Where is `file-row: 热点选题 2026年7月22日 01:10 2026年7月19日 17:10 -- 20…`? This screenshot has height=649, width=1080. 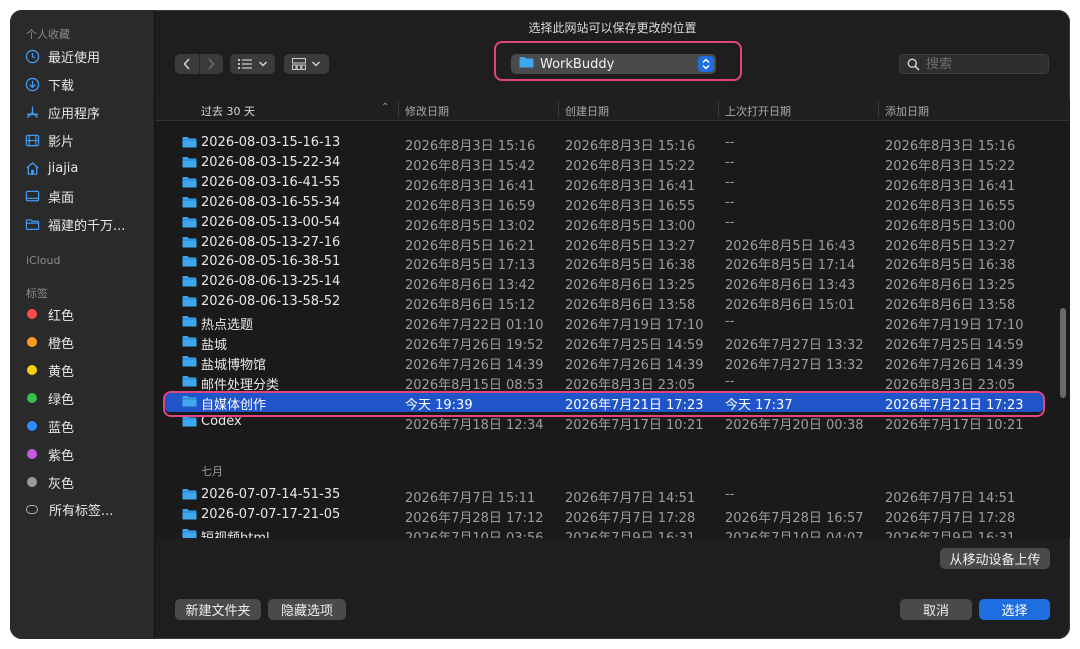 file-row: 热点选题 2026年7月22日 01:10 2026年7月19日 17:10 -- 20… is located at coordinates (604, 323).